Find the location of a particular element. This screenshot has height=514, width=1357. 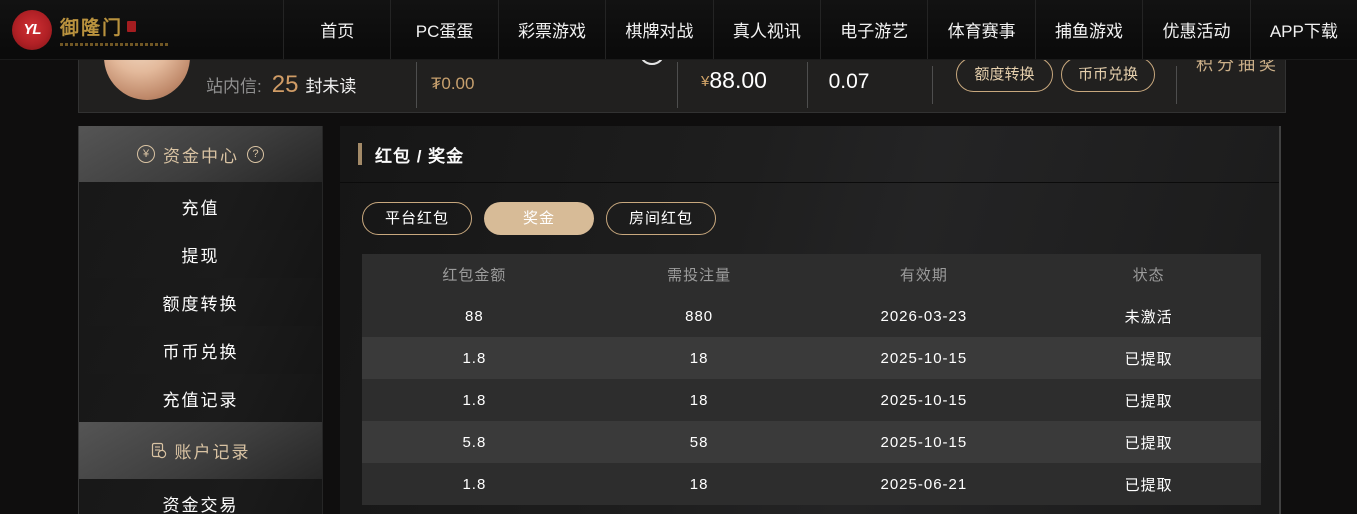

sidebar: ¥ 资金中心 ? 充值 提现 额度转换 币币兑换 充值记录 账户记录 资金交易 is located at coordinates (200, 320).